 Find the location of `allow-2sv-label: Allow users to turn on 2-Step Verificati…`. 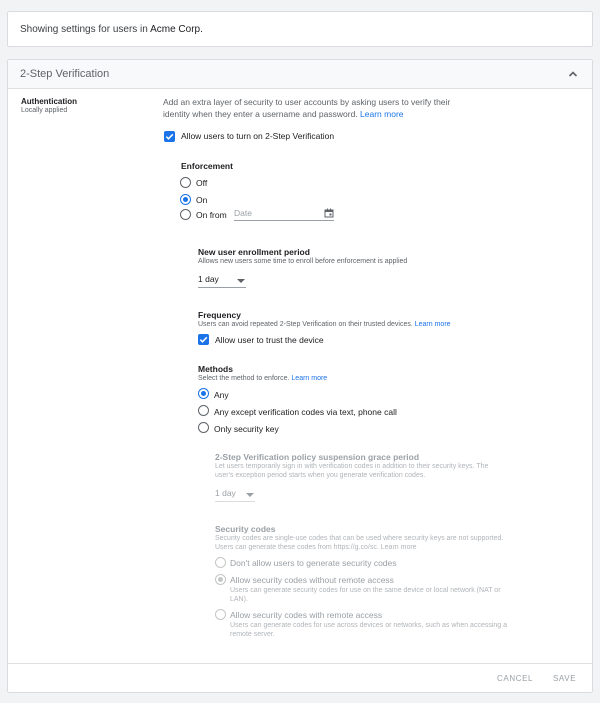

allow-2sv-label: Allow users to turn on 2-Step Verificati… is located at coordinates (258, 136).